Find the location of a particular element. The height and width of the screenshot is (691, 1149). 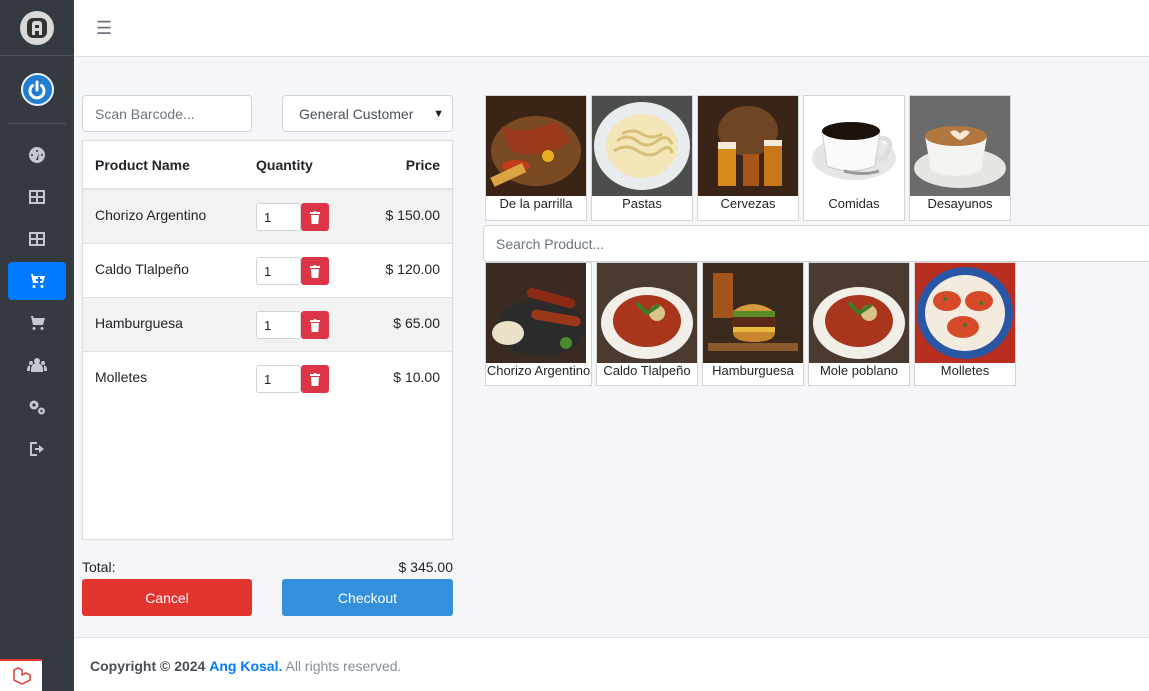

nav-pos is located at coordinates (37, 281).